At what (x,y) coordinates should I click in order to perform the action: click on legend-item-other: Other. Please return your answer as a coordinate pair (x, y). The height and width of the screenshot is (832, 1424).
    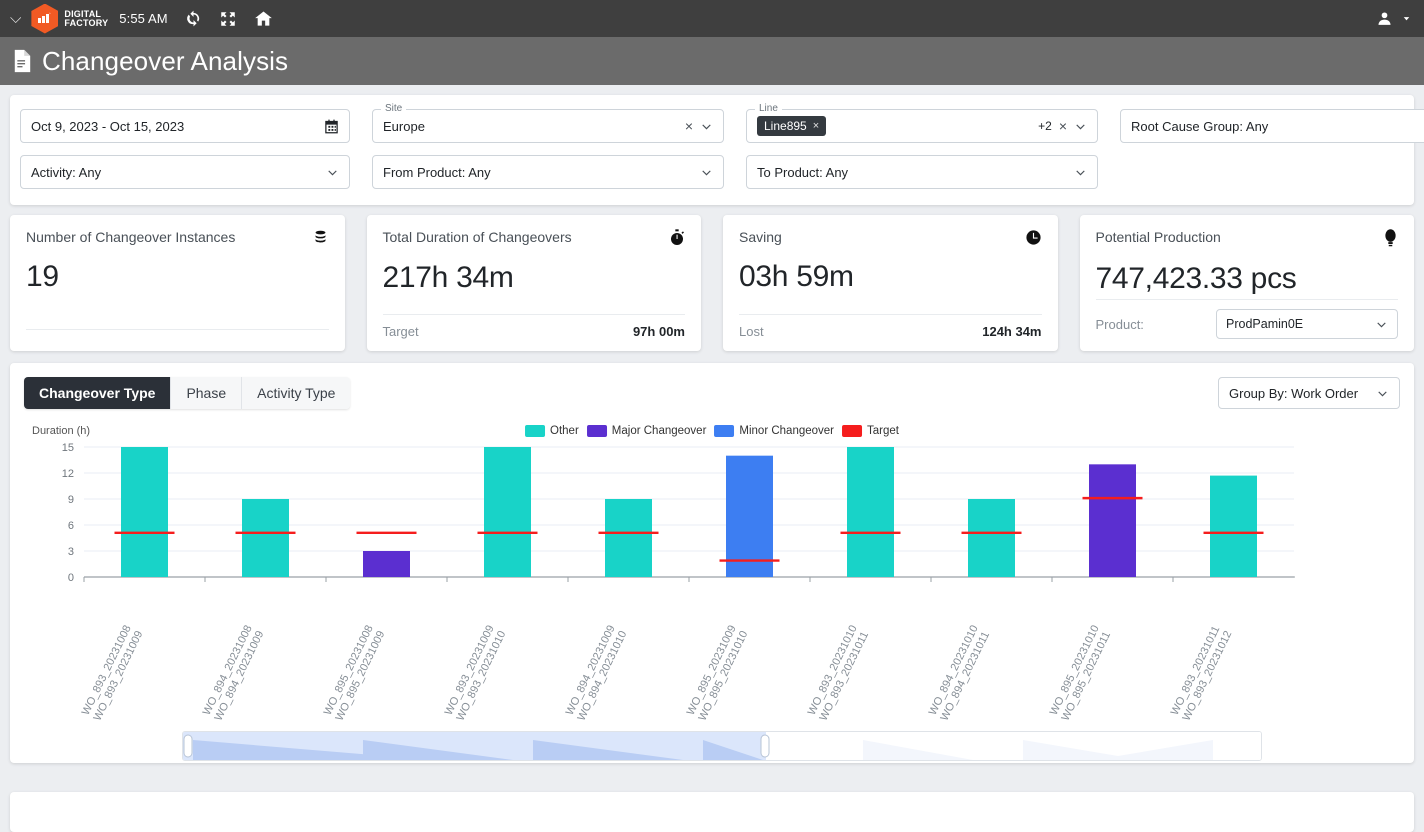
    Looking at the image, I should click on (552, 431).